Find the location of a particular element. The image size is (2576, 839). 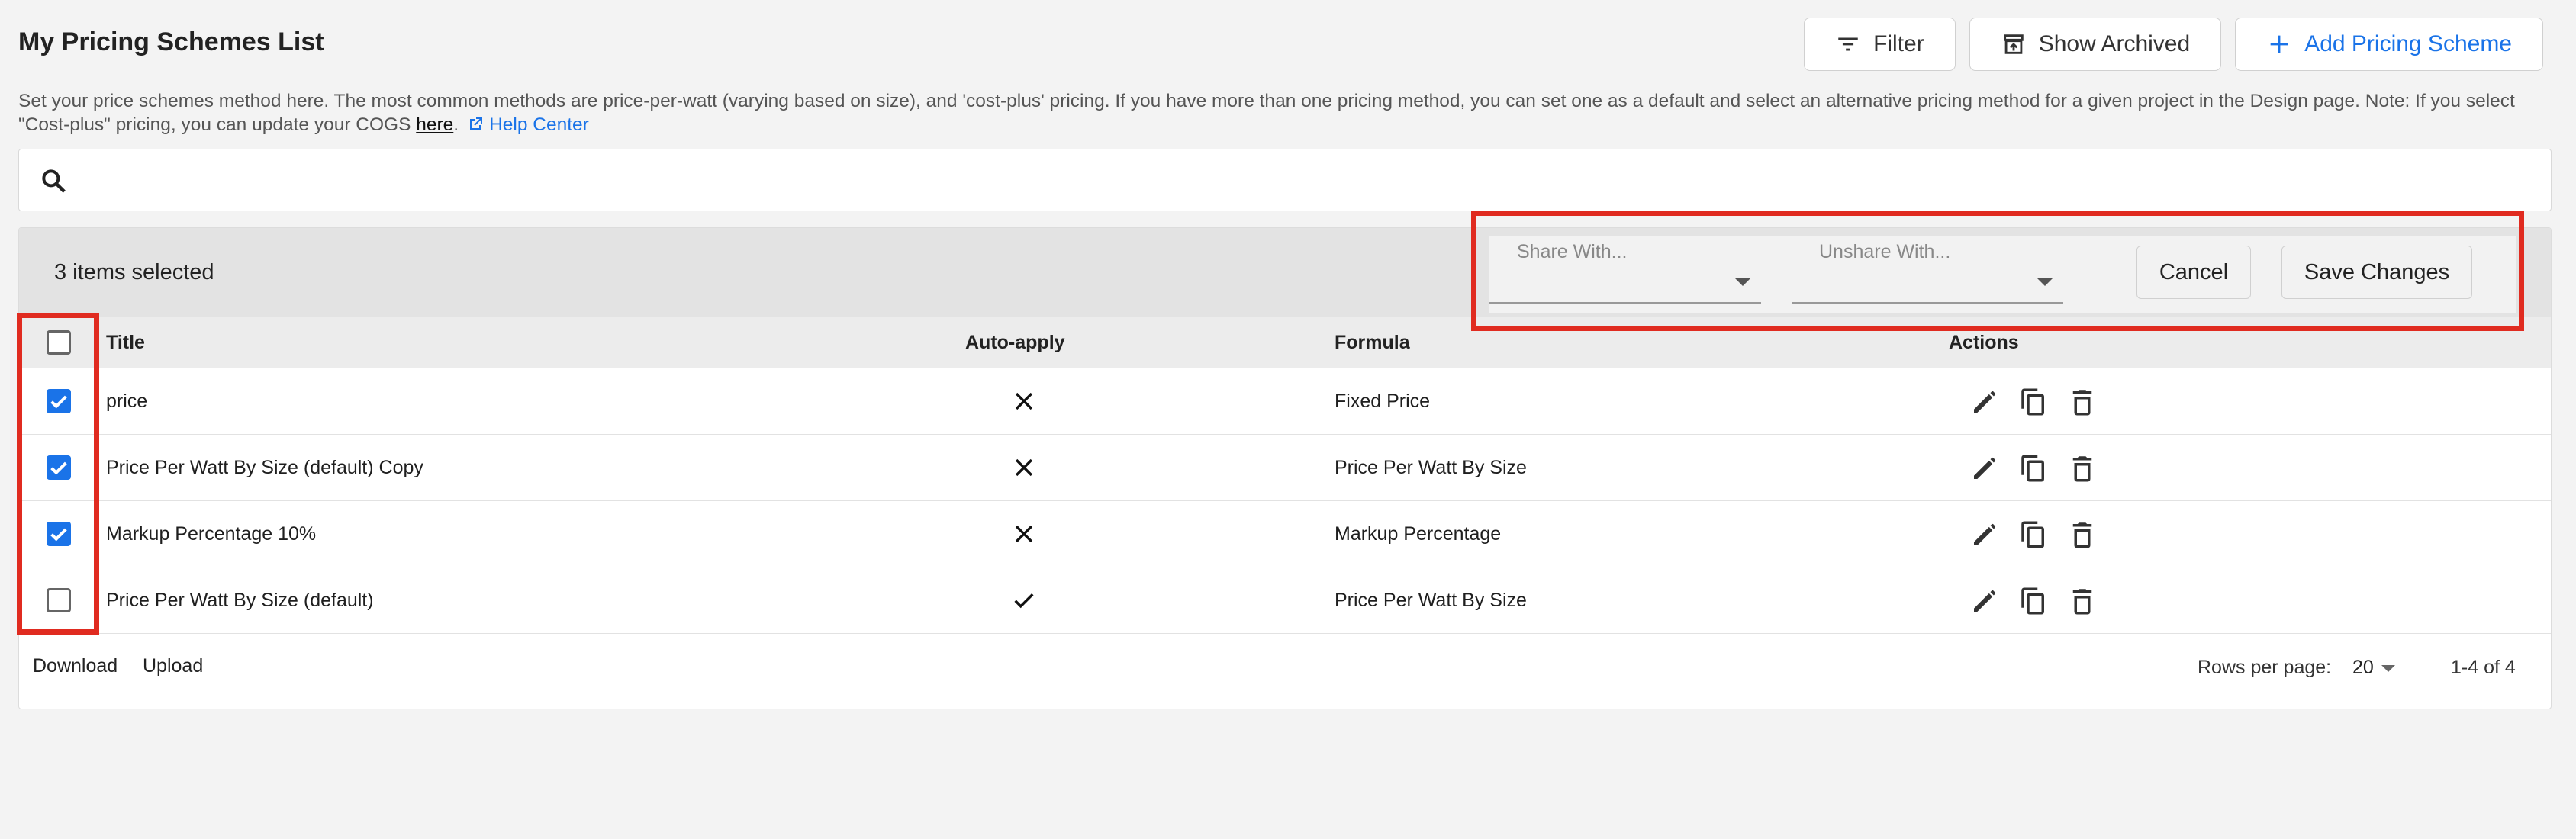

archive-icon is located at coordinates (2013, 44).